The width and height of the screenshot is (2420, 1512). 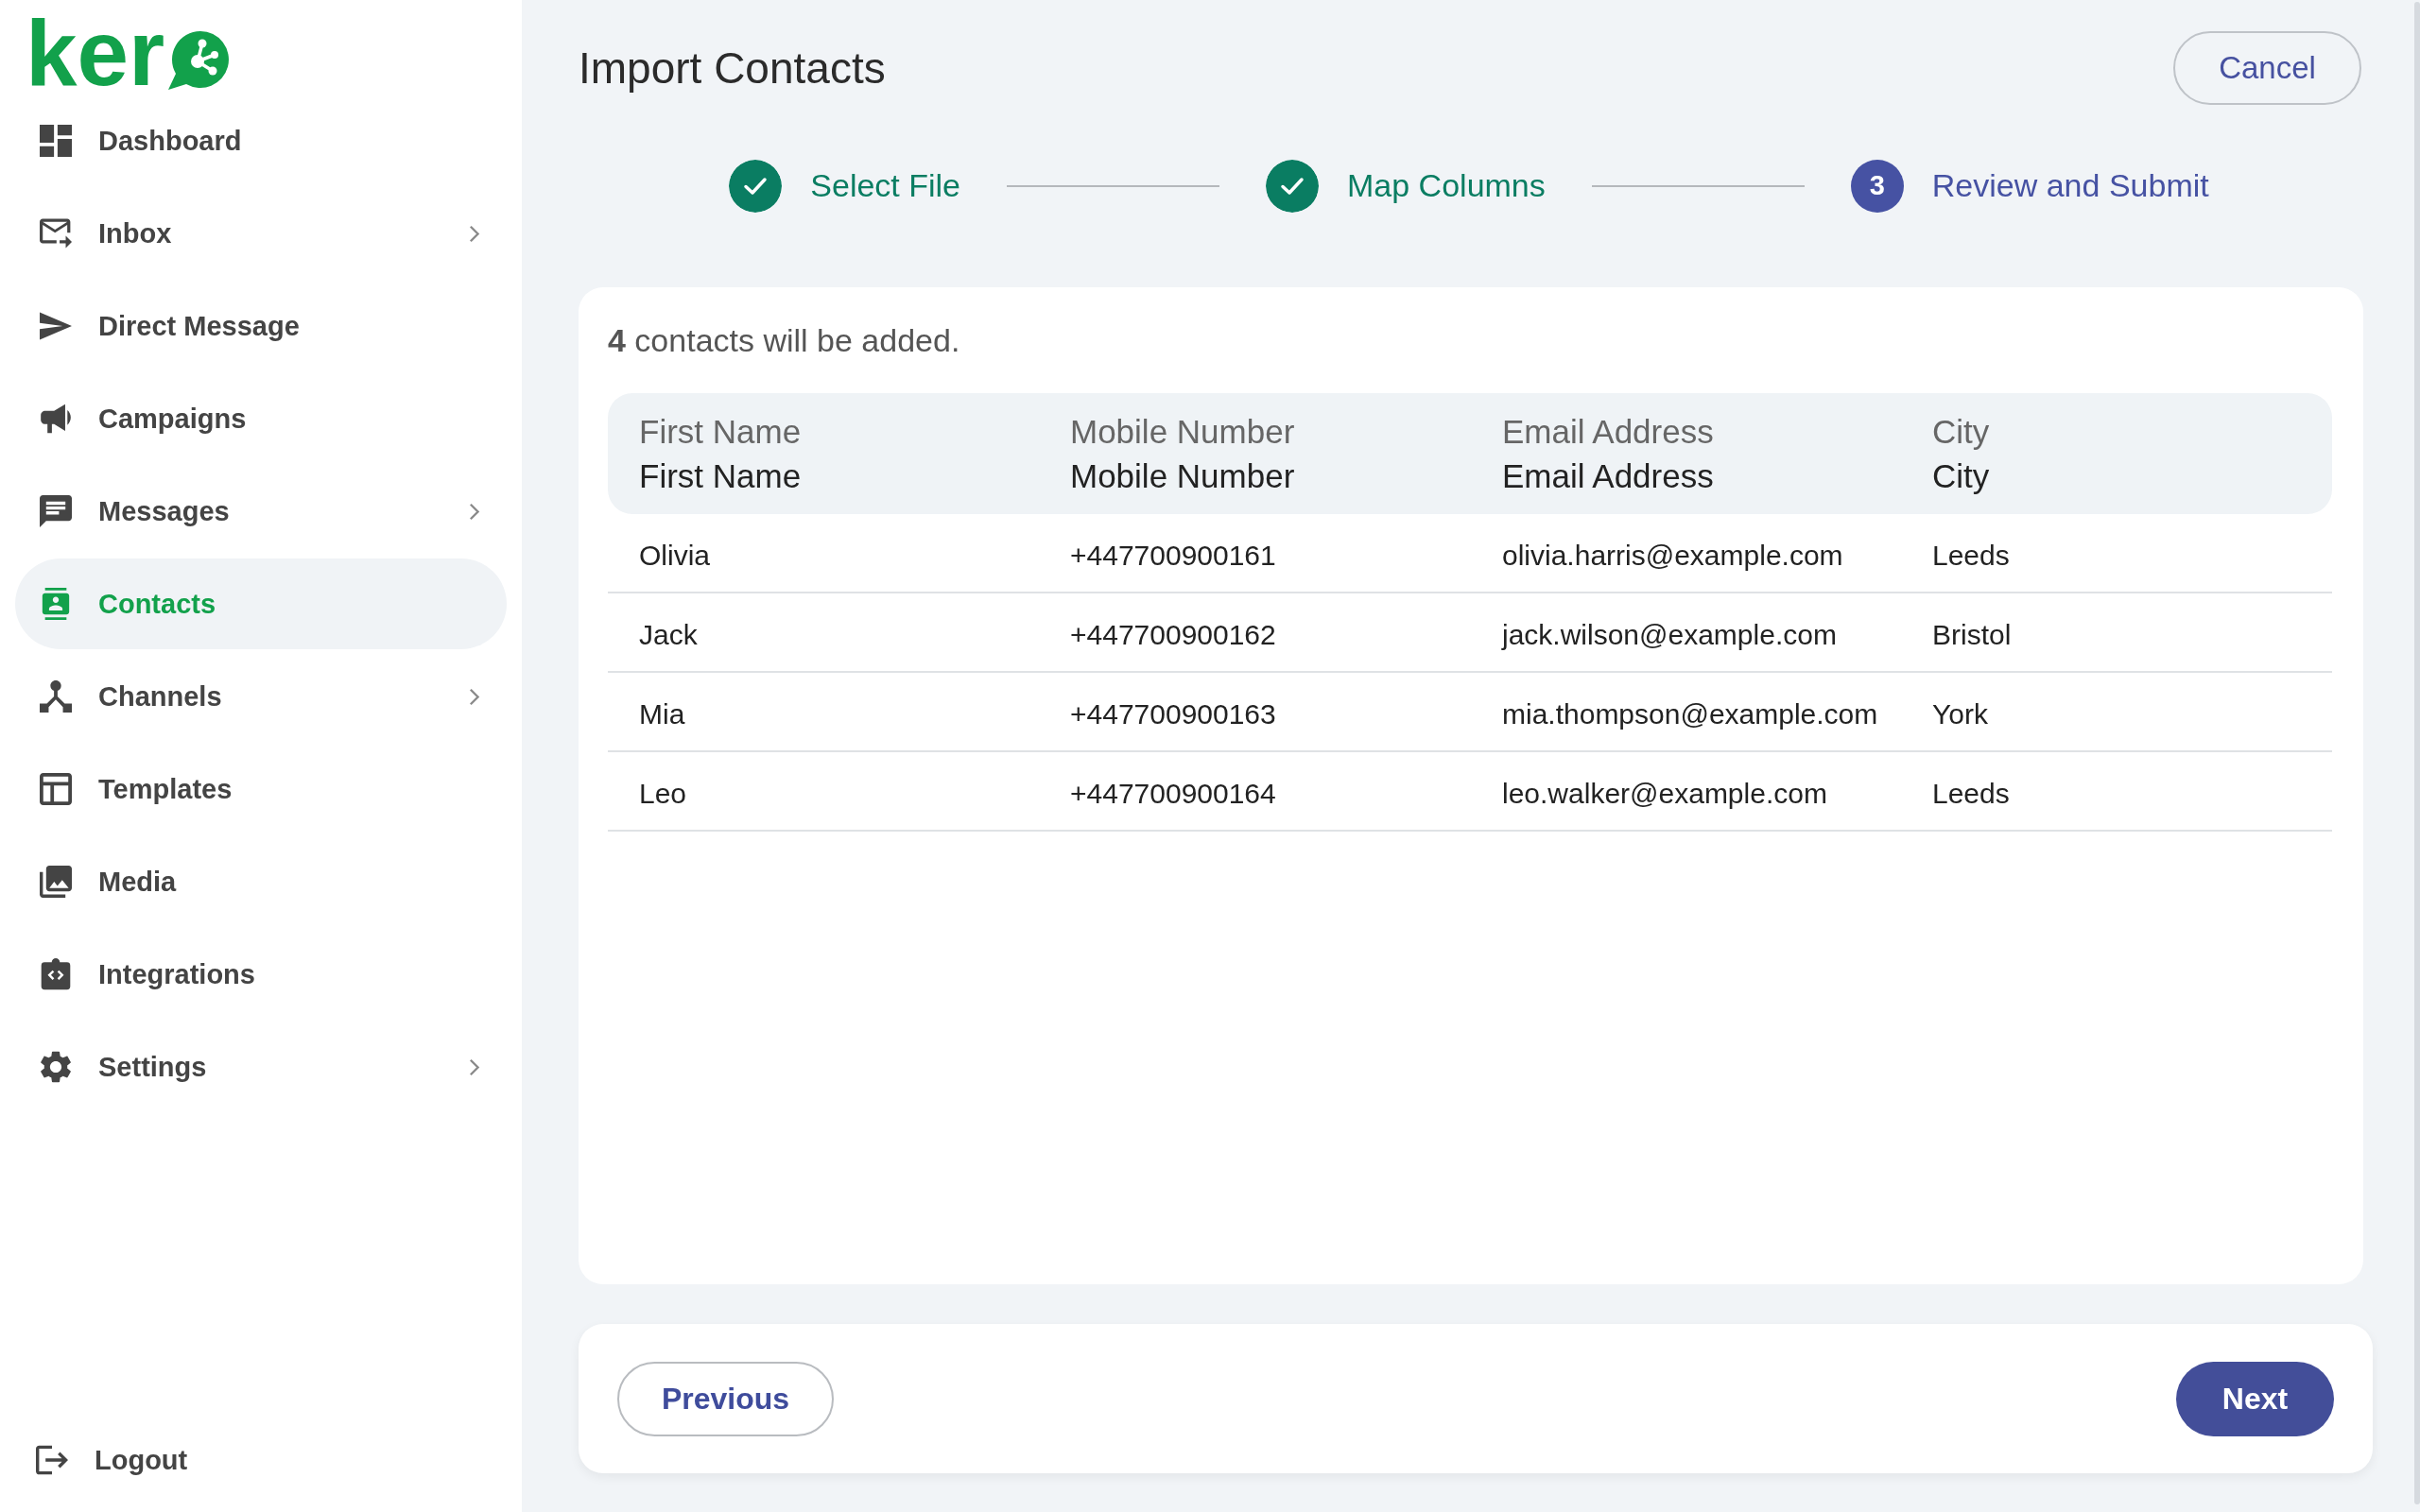 What do you see at coordinates (668, 634) in the screenshot?
I see `table-cell: Jack` at bounding box center [668, 634].